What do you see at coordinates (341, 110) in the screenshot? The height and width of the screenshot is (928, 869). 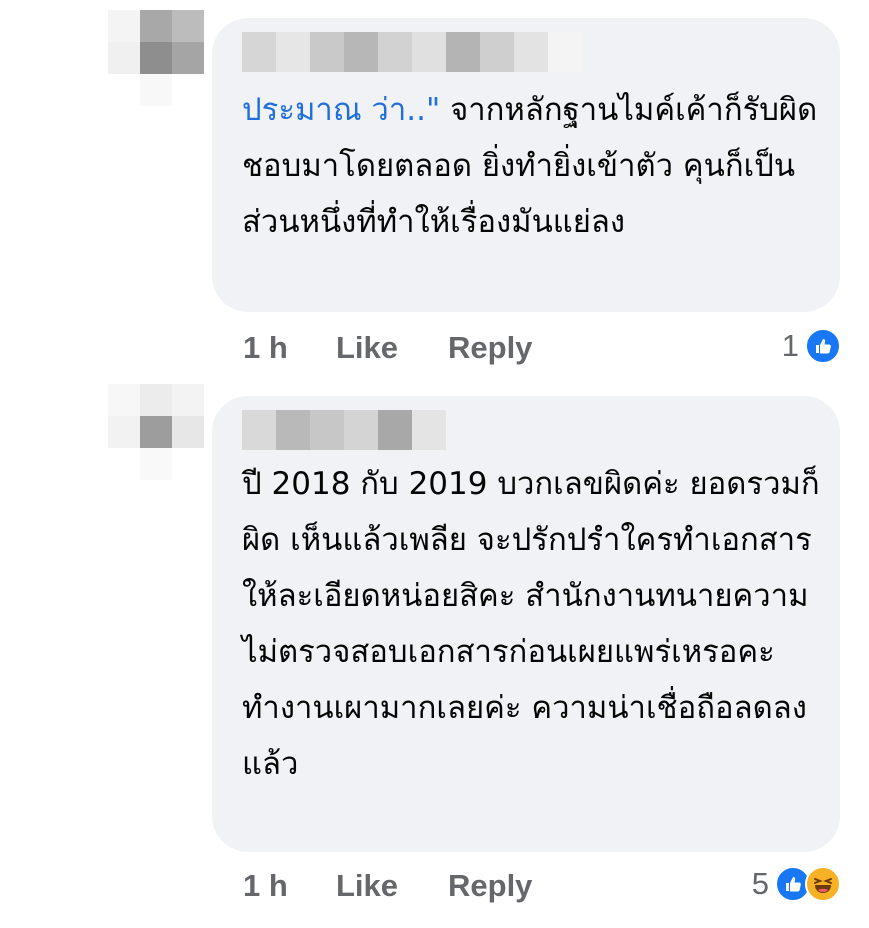 I see `quote-link: ประมาณ ว่า.."` at bounding box center [341, 110].